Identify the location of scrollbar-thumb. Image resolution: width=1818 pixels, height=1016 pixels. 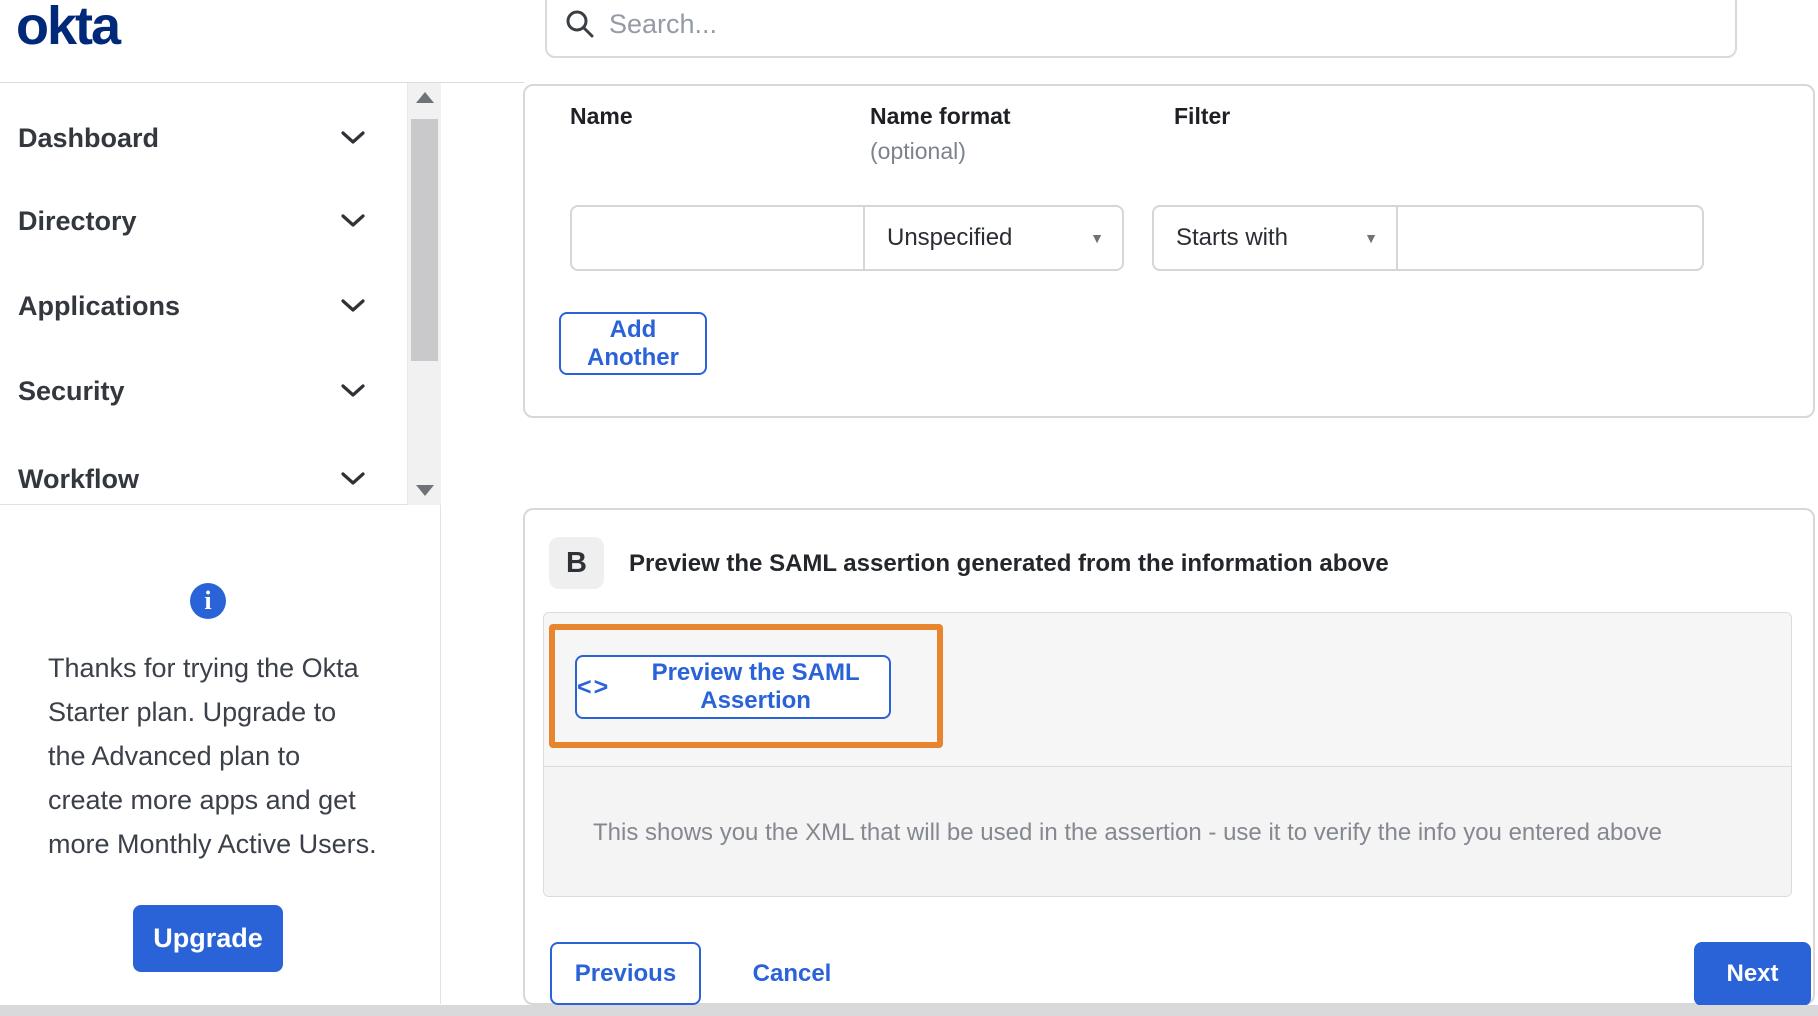
(424, 240).